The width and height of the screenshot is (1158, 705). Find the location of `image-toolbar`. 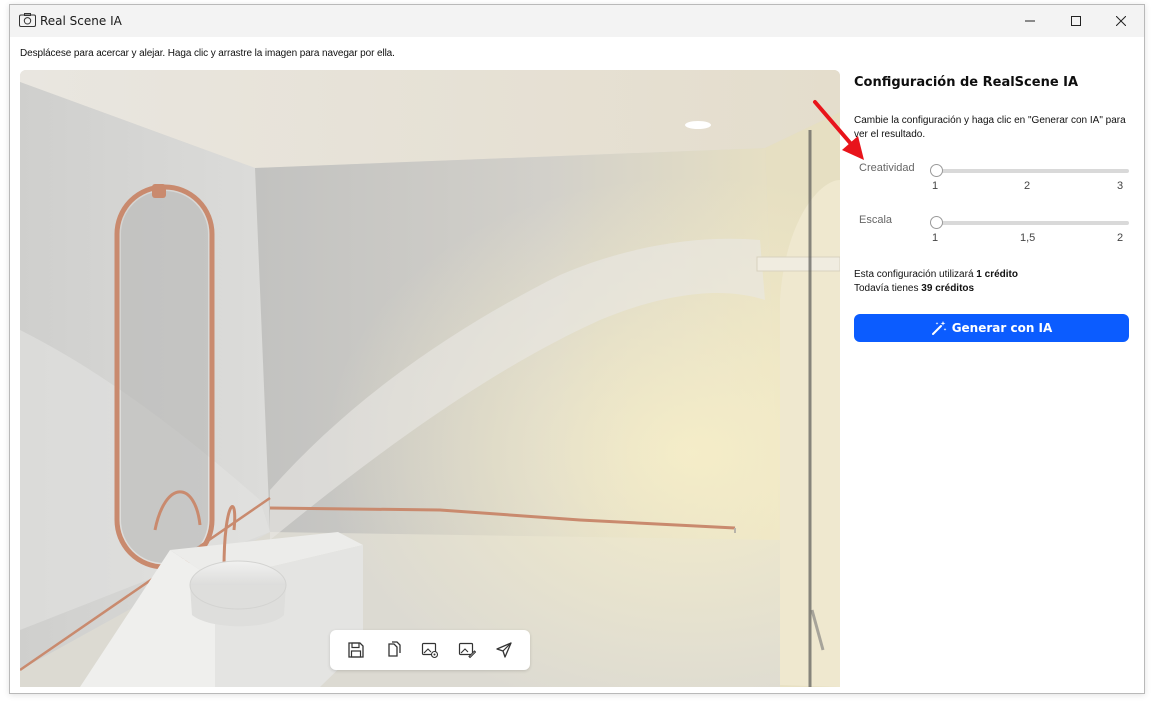

image-toolbar is located at coordinates (430, 650).